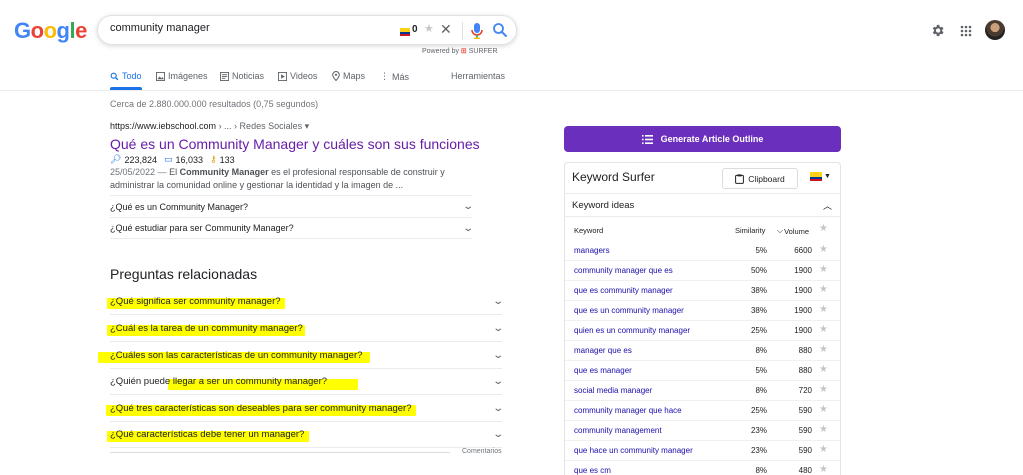 This screenshot has height=475, width=1023. I want to click on tab-label: Maps, so click(354, 76).